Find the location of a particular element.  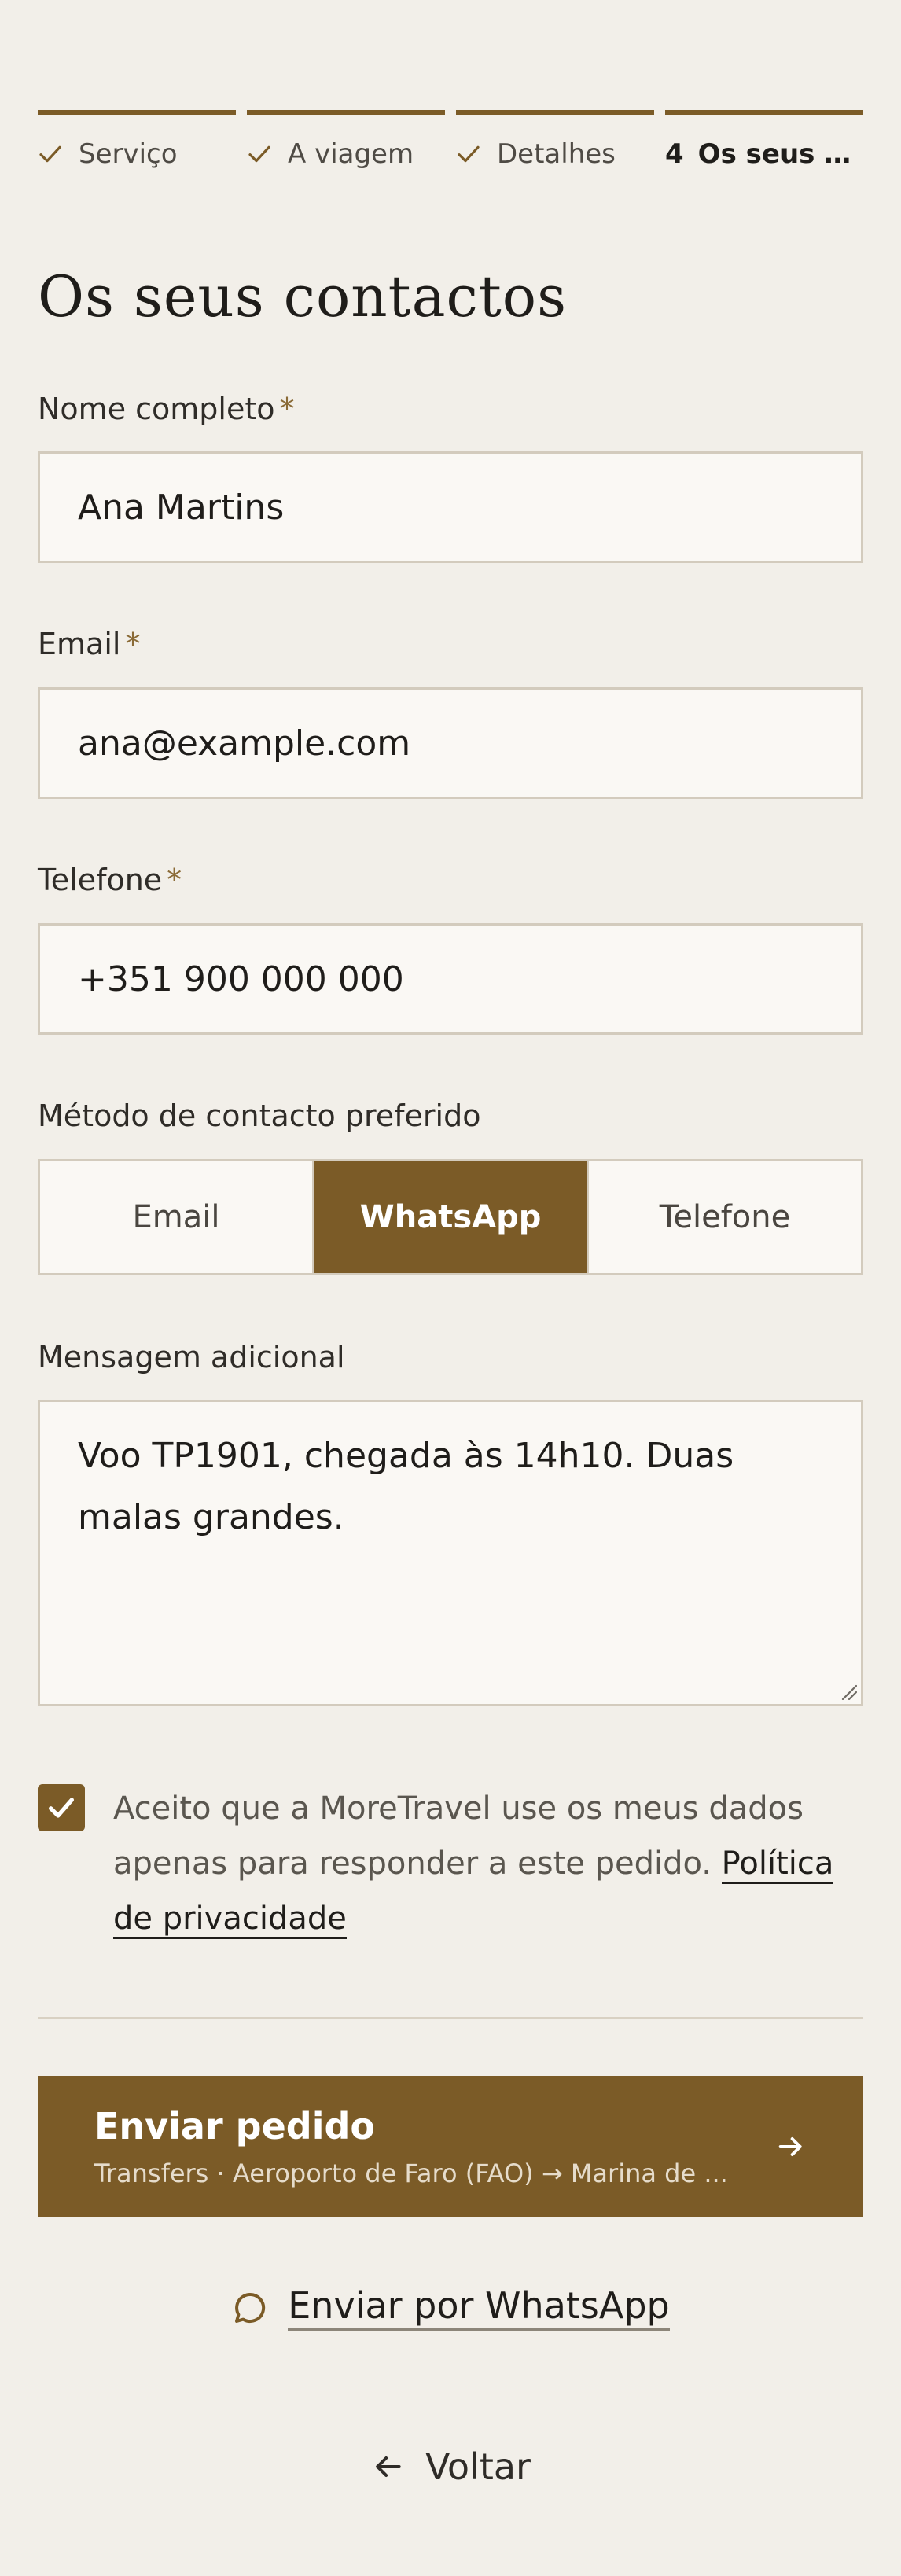

resize-grip-icon is located at coordinates (849, 1692).